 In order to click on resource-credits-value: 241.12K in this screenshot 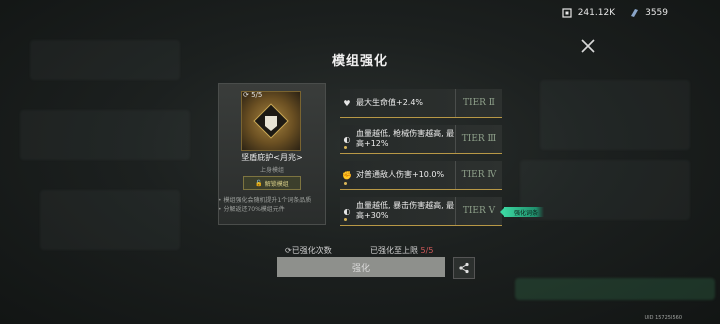, I will do `click(596, 13)`.